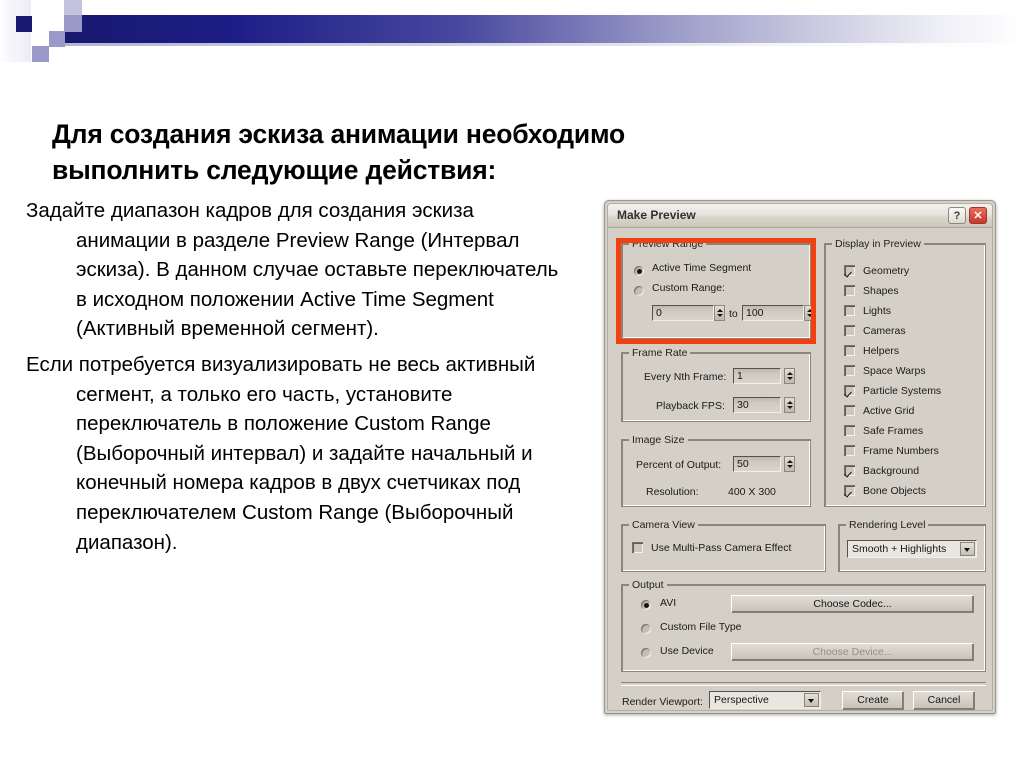 This screenshot has width=1024, height=768. I want to click on radio-avi, so click(646, 605).